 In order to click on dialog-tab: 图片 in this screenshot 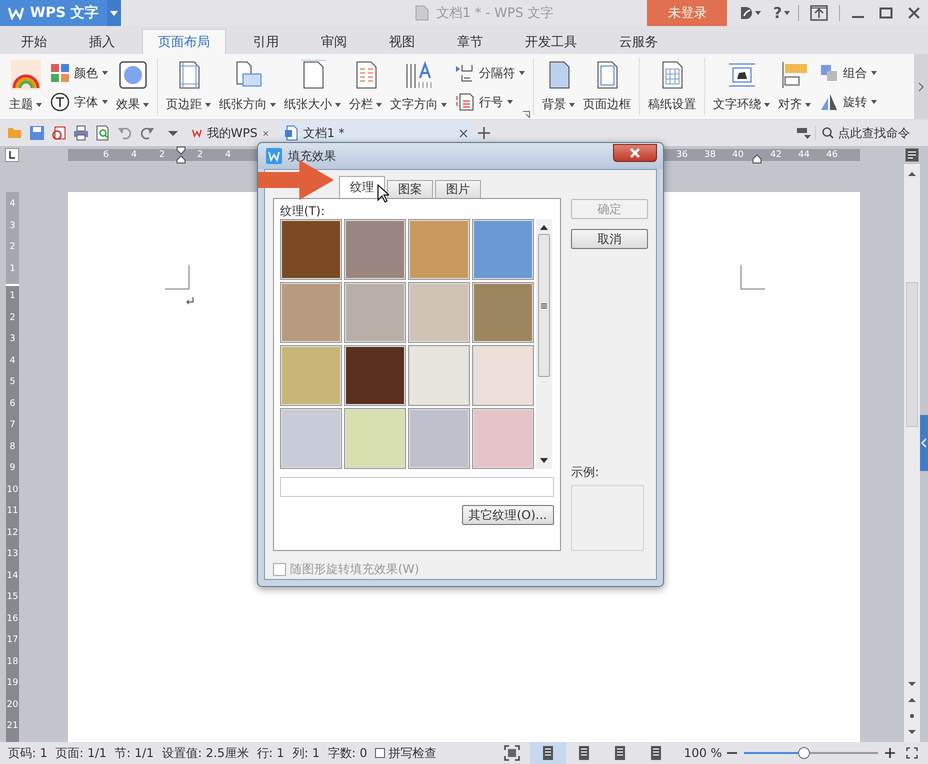, I will do `click(458, 189)`.